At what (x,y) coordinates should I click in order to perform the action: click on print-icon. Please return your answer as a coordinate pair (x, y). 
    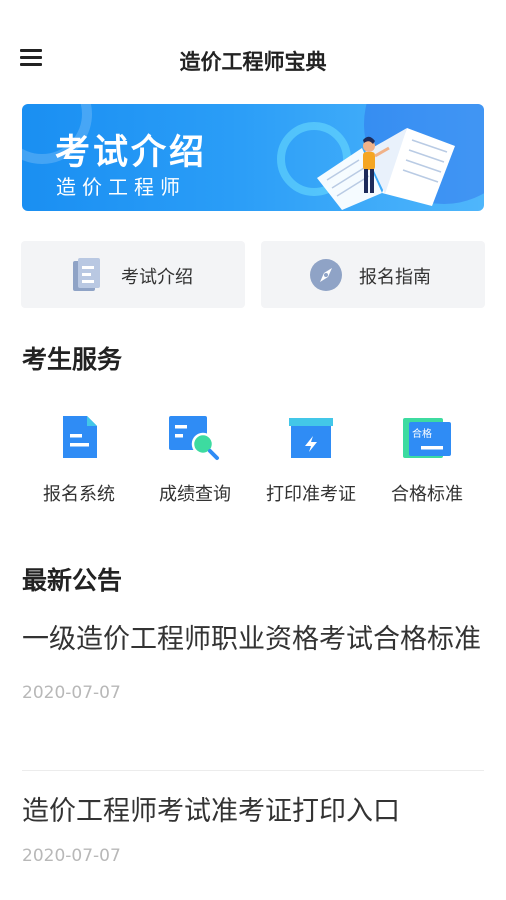
    Looking at the image, I should click on (311, 438).